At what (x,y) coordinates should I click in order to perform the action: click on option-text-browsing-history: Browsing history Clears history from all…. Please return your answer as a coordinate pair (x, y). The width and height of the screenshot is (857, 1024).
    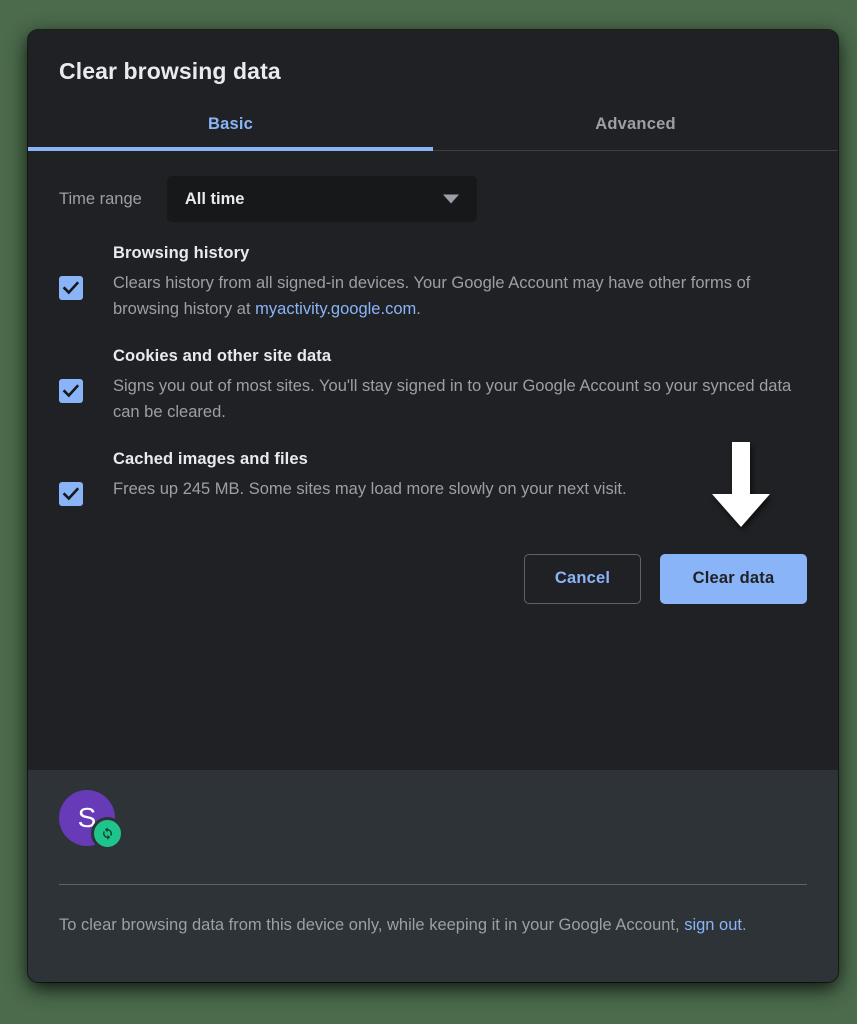
    Looking at the image, I should click on (460, 283).